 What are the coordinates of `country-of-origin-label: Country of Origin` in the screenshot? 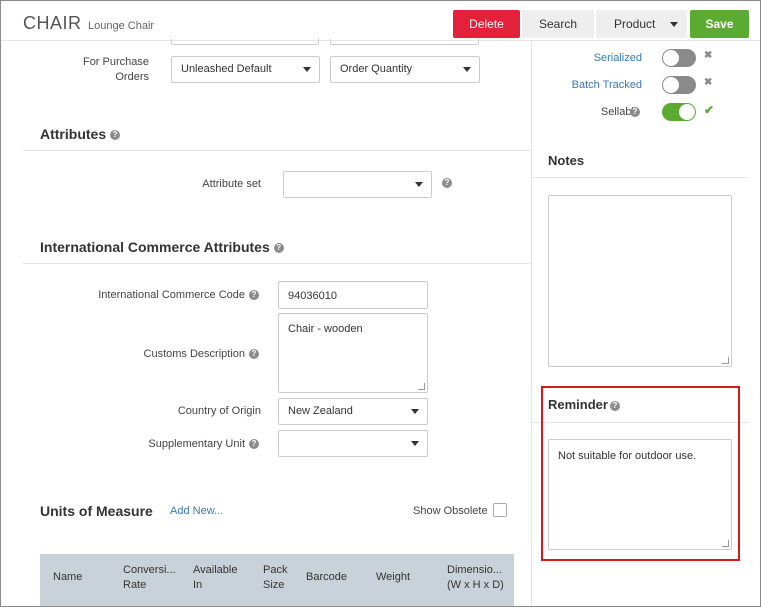 It's located at (219, 411).